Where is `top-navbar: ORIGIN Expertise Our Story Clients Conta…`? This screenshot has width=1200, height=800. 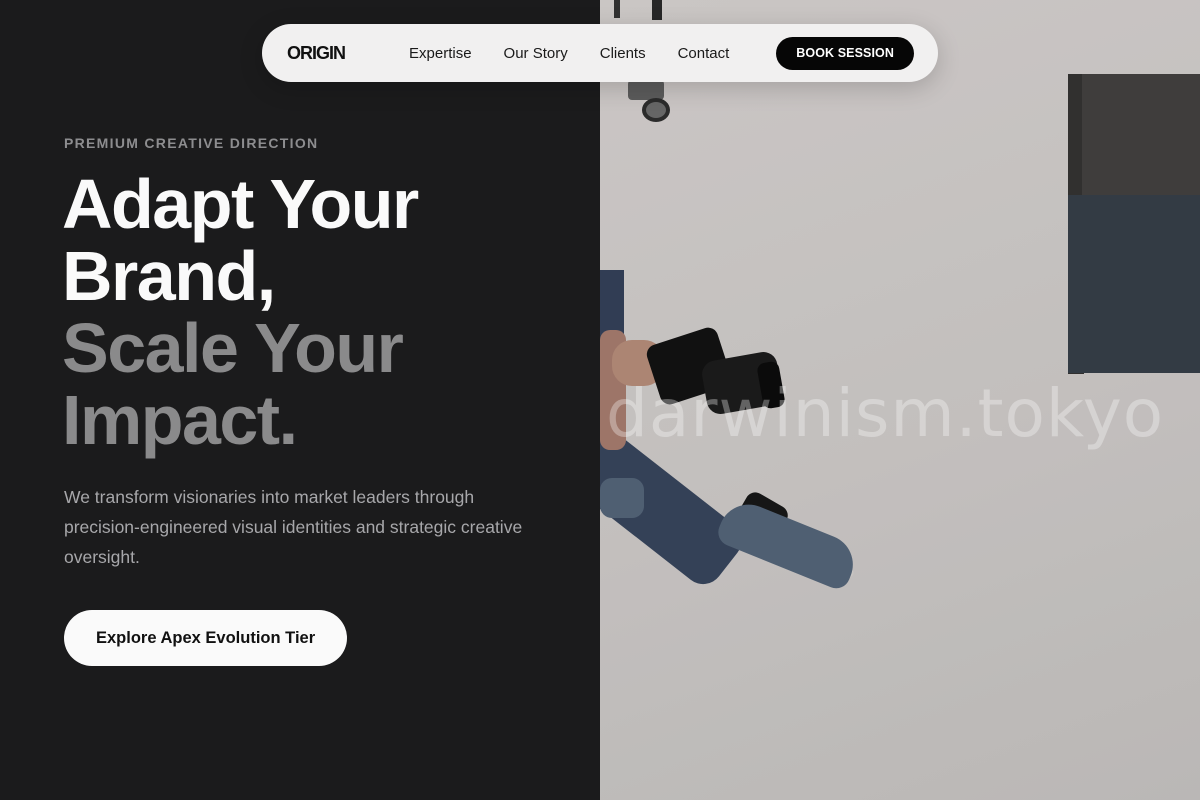
top-navbar: ORIGIN Expertise Our Story Clients Conta… is located at coordinates (600, 53).